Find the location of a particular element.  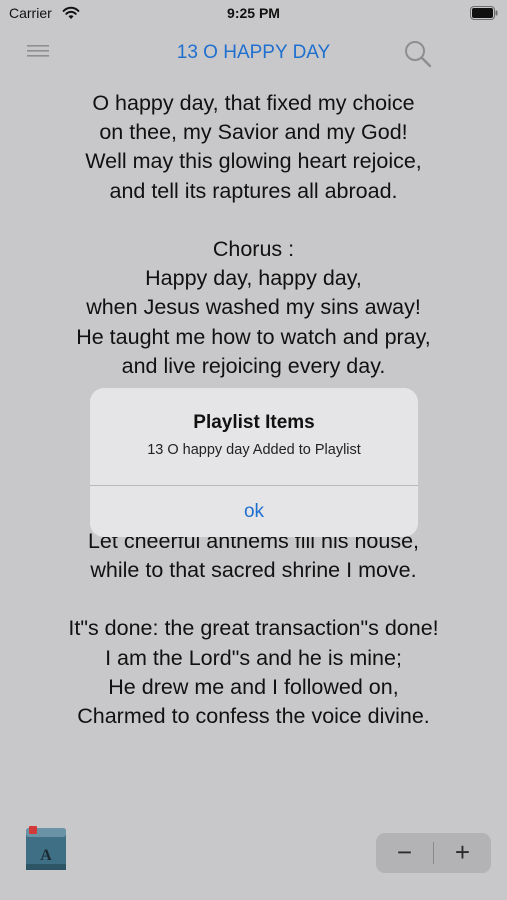

battery-icon is located at coordinates (484, 13).